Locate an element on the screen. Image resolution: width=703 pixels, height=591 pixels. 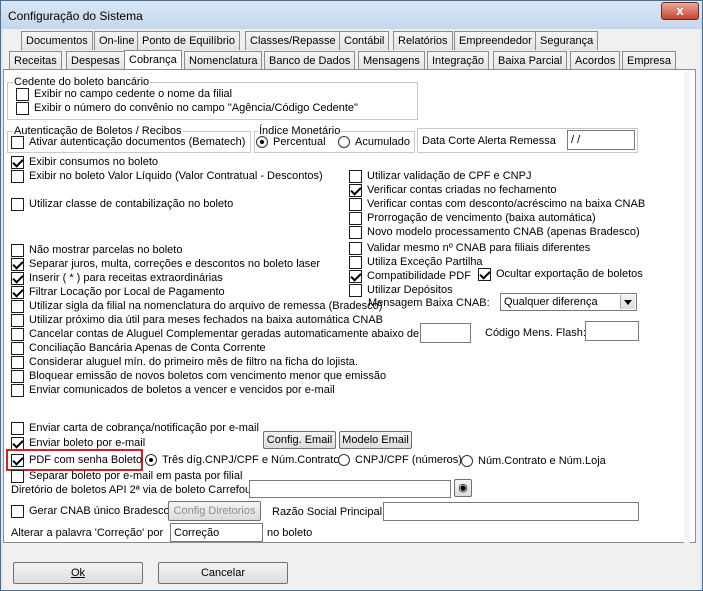
config-email-button: Config. Email is located at coordinates (299, 440).